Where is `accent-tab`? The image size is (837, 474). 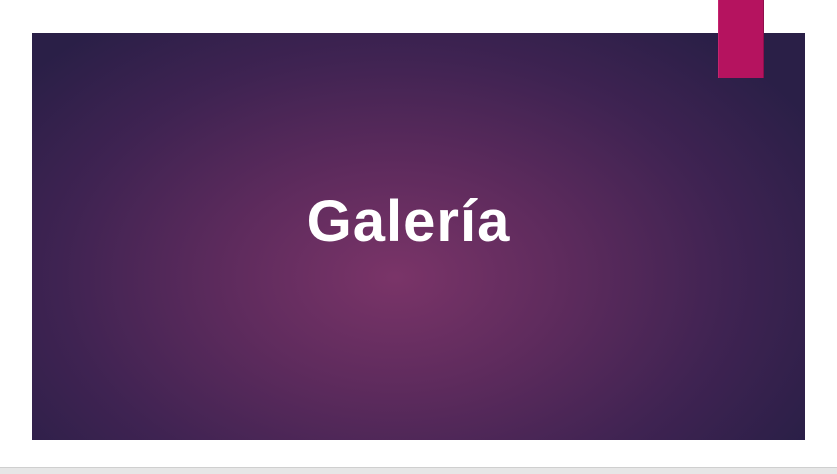 accent-tab is located at coordinates (741, 39).